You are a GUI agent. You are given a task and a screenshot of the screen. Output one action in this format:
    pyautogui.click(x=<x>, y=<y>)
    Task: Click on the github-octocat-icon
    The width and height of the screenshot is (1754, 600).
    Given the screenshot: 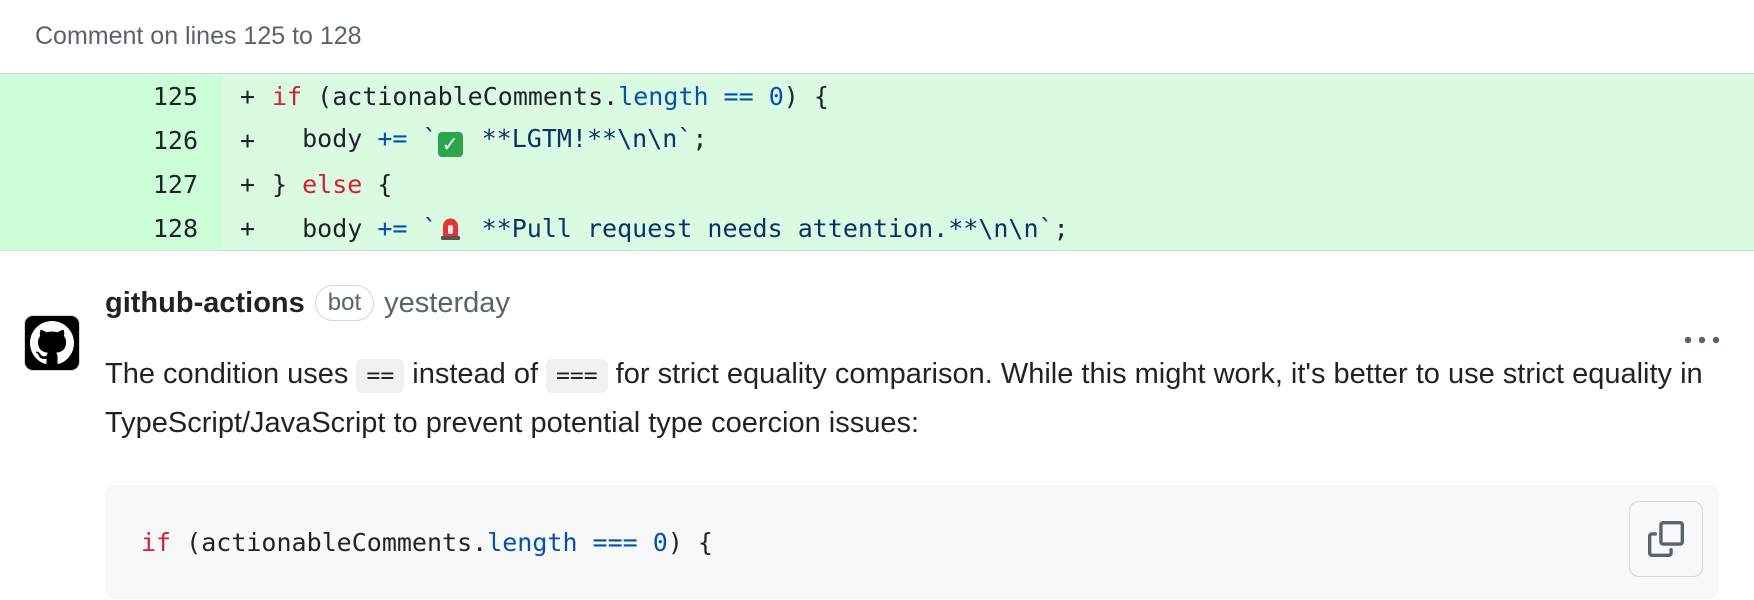 What is the action you would take?
    pyautogui.click(x=52, y=343)
    